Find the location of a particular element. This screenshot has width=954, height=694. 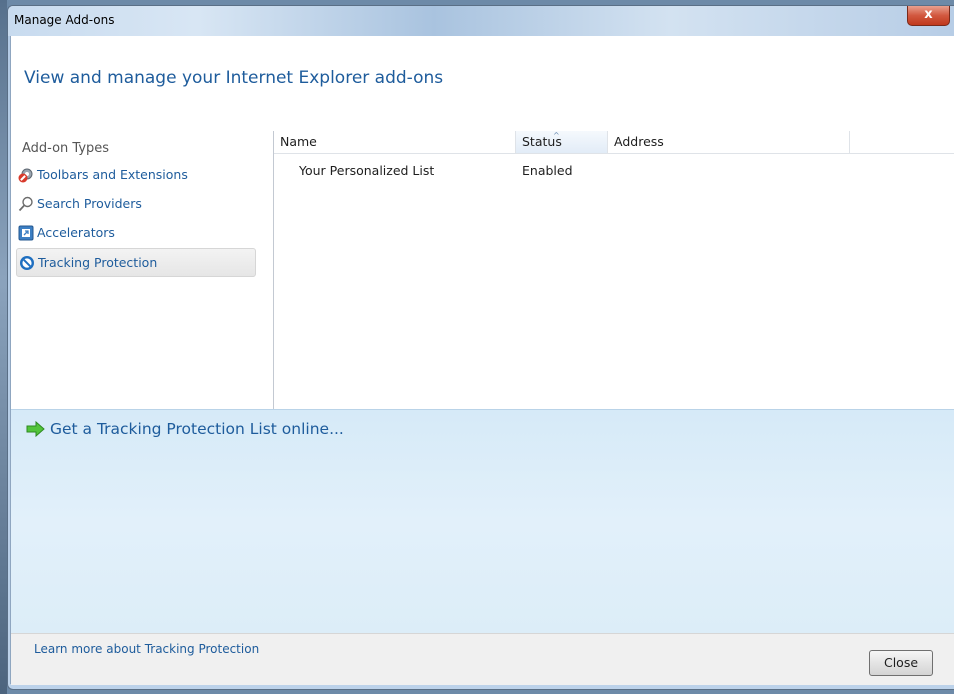

tracking-protection-icon is located at coordinates (27, 263).